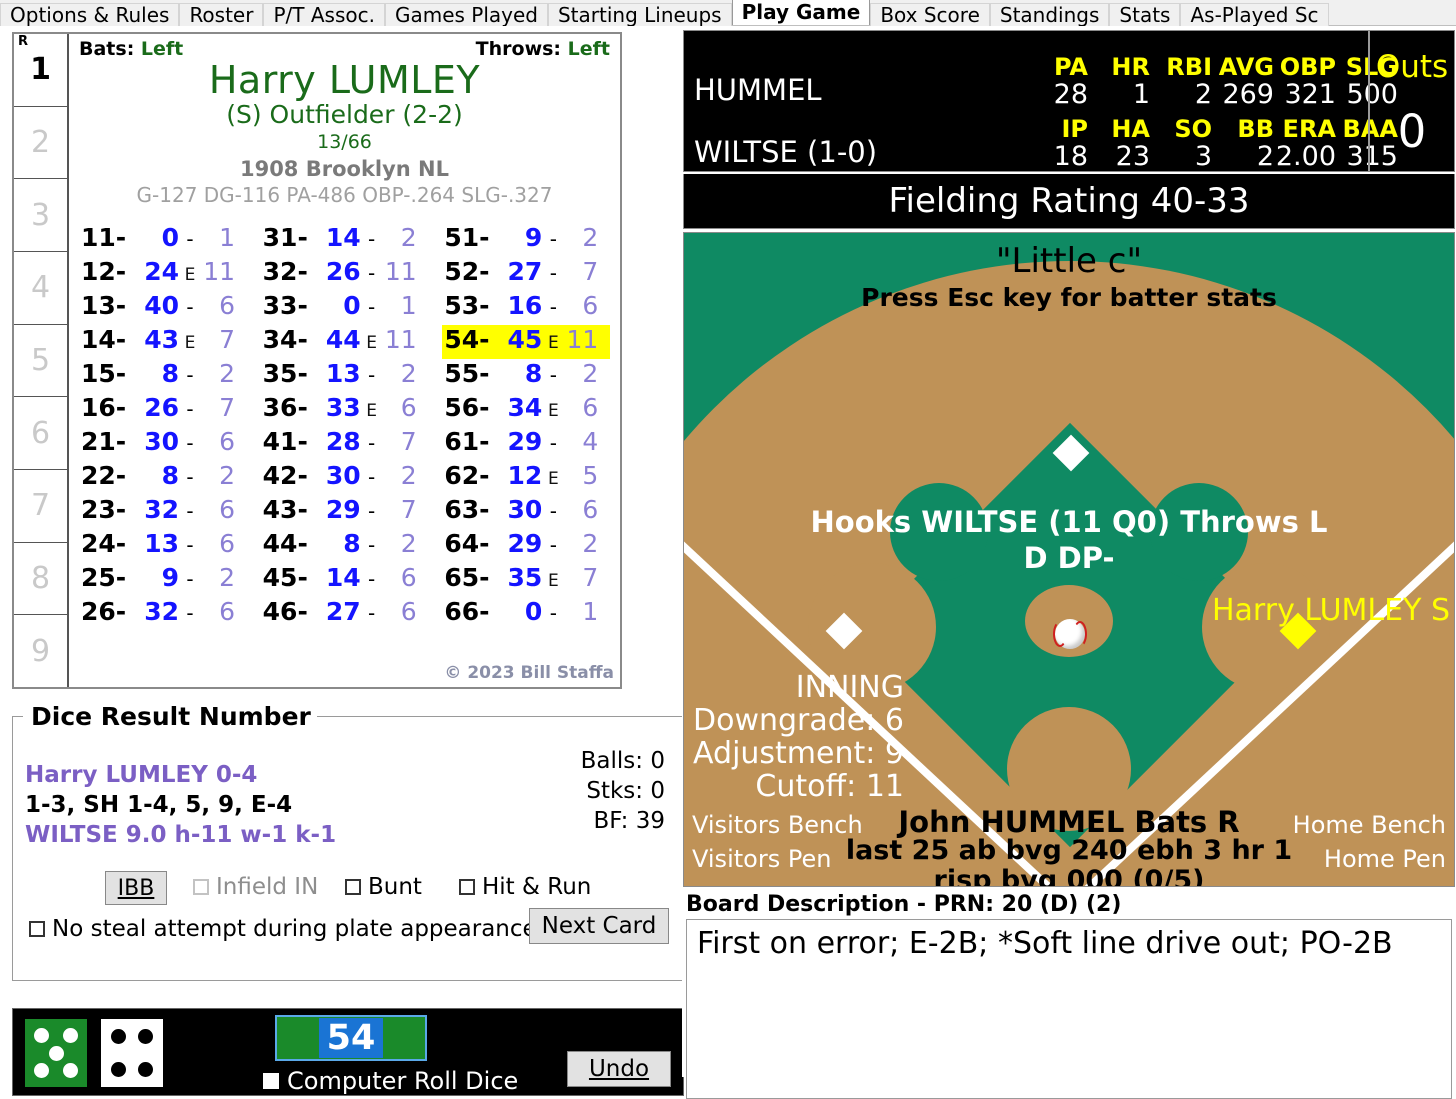 The image size is (1456, 1099). I want to click on outs-panel: Outs 0, so click(1411, 101).